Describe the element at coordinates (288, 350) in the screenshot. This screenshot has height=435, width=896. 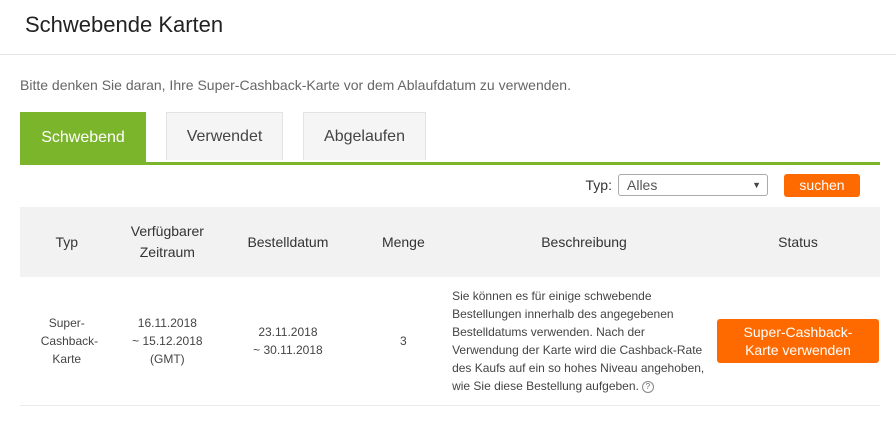
I see `order-date-end: ~ 30.11.2018` at that location.